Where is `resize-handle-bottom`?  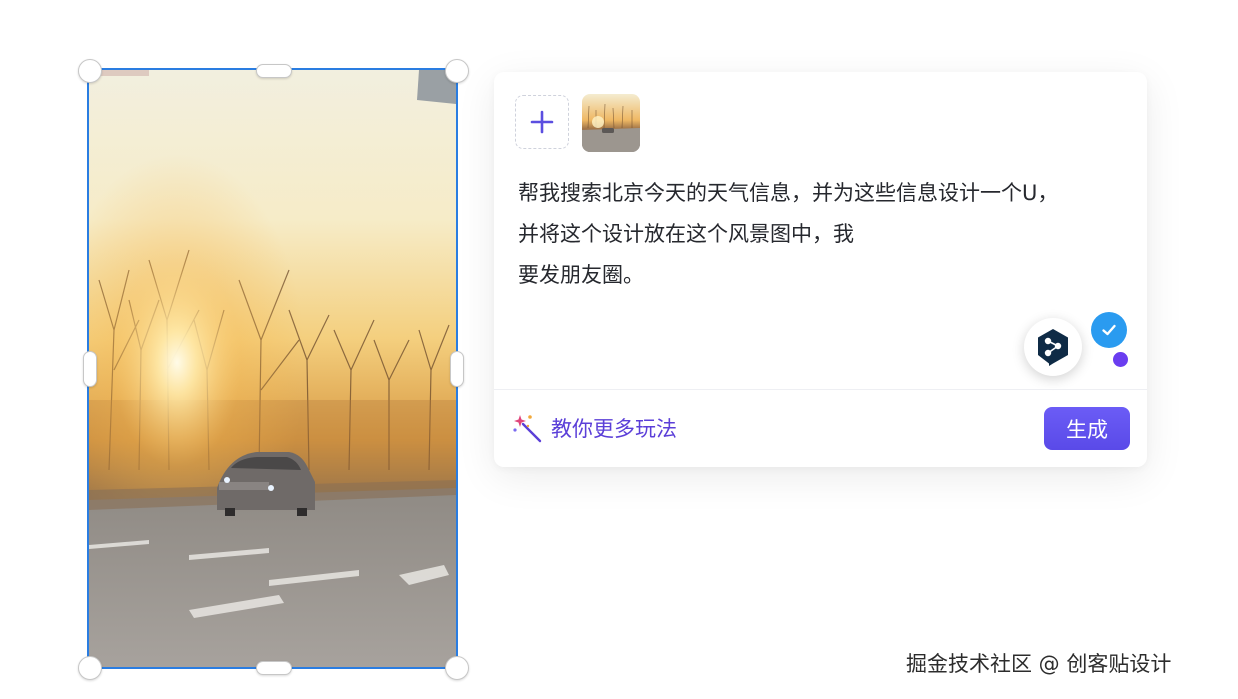 resize-handle-bottom is located at coordinates (274, 668).